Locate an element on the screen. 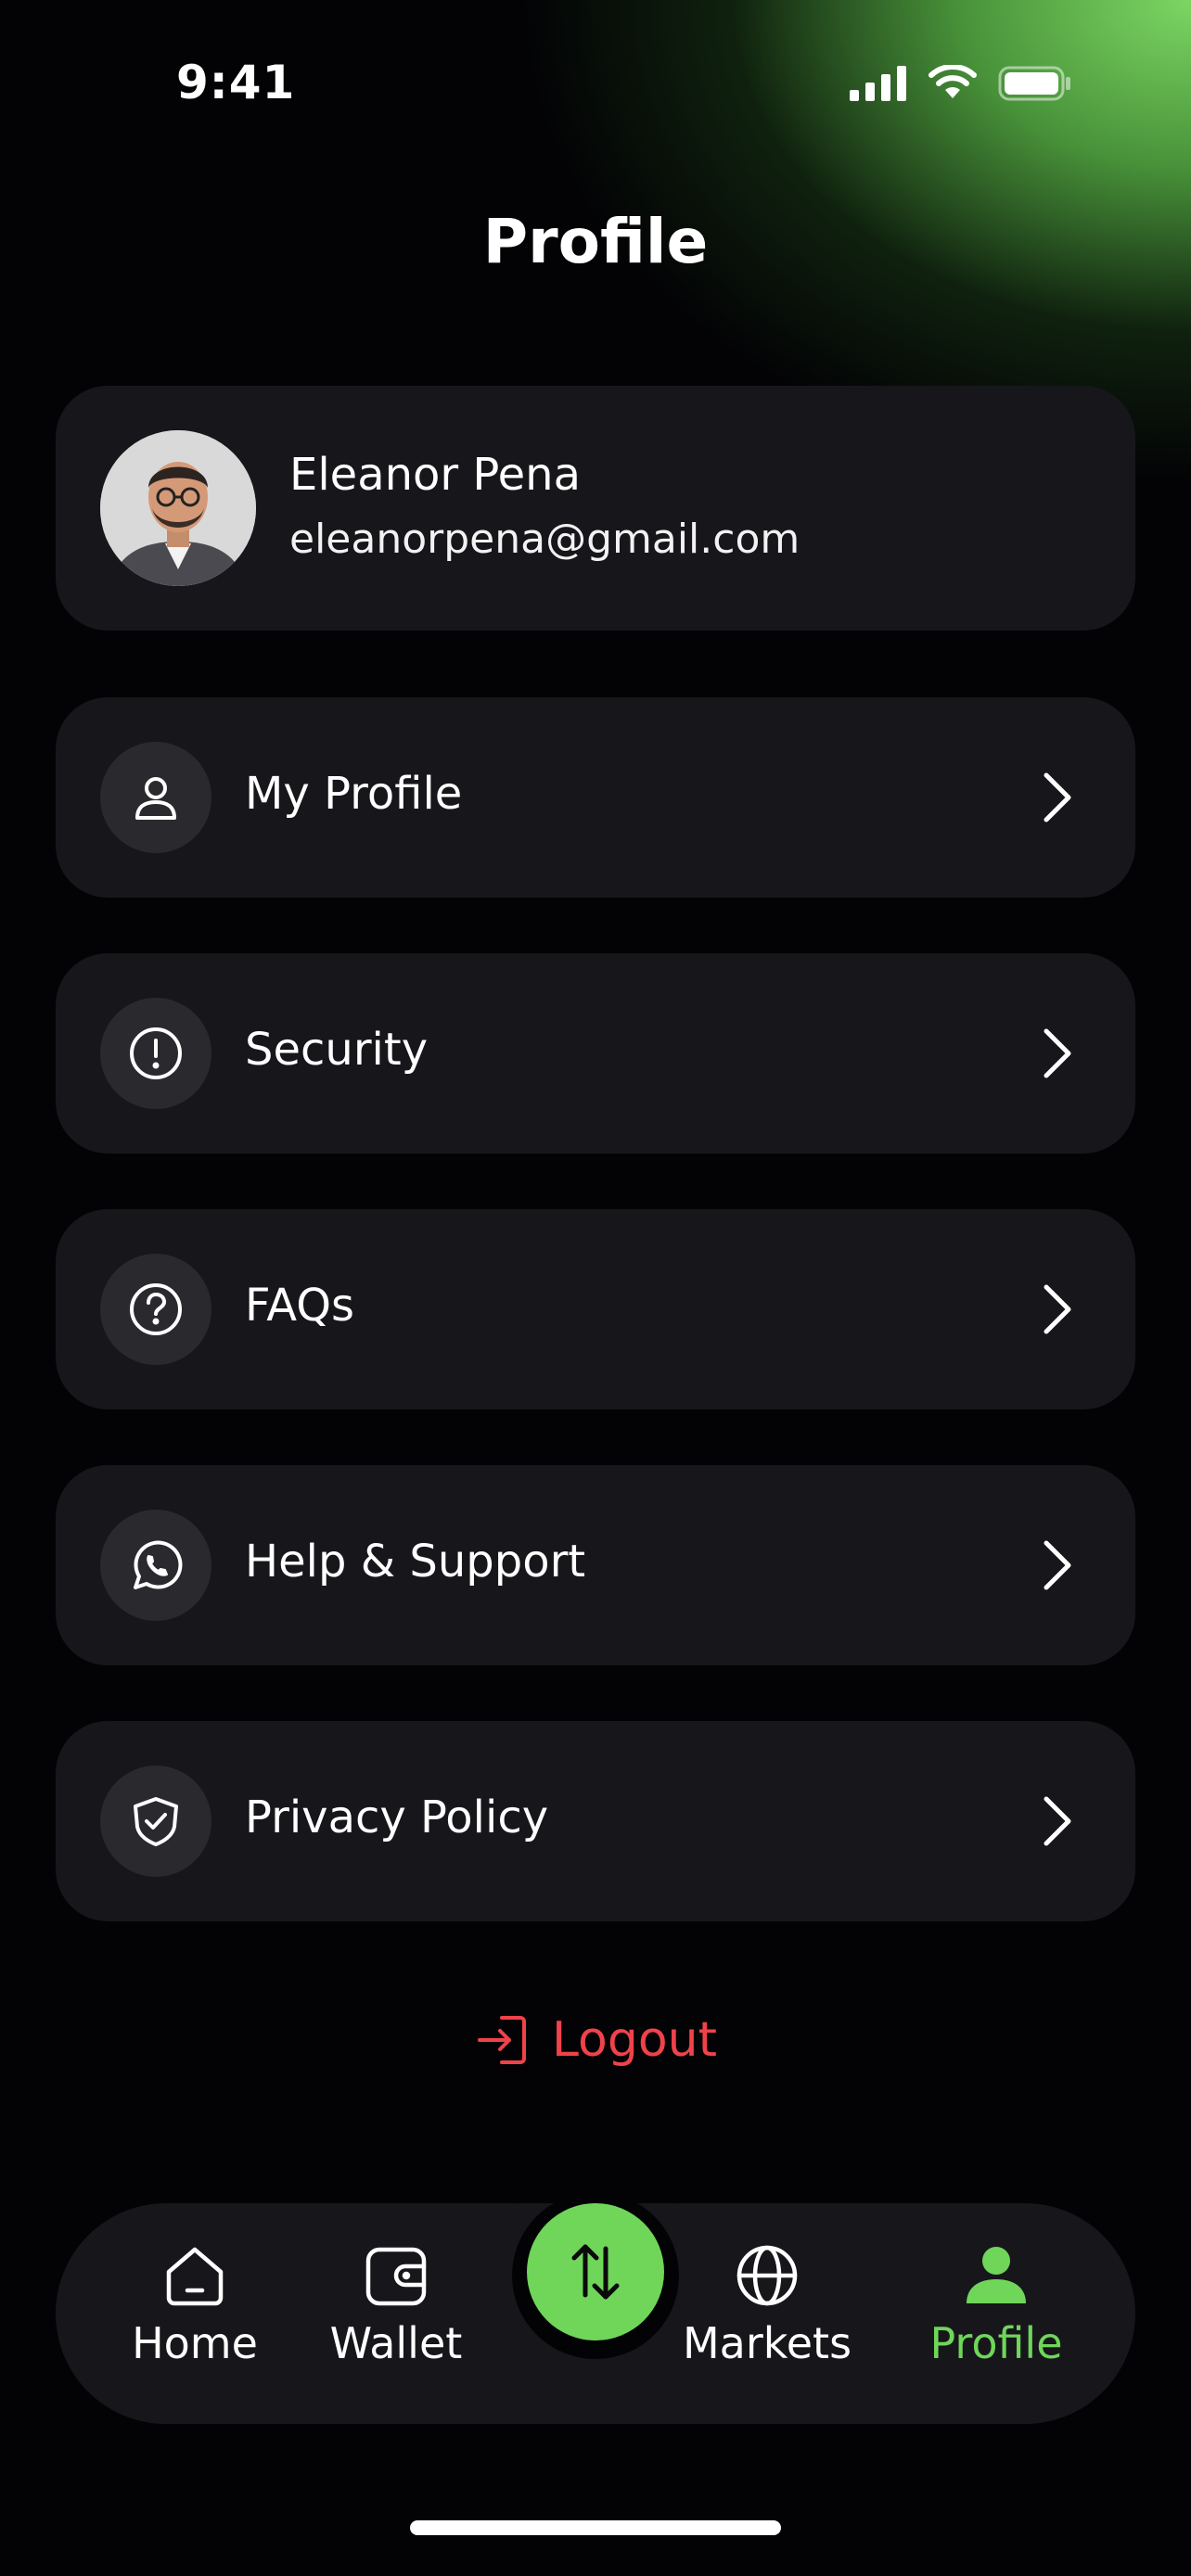 The width and height of the screenshot is (1191, 2576). menu-item-help-support: Help & Support is located at coordinates (595, 1565).